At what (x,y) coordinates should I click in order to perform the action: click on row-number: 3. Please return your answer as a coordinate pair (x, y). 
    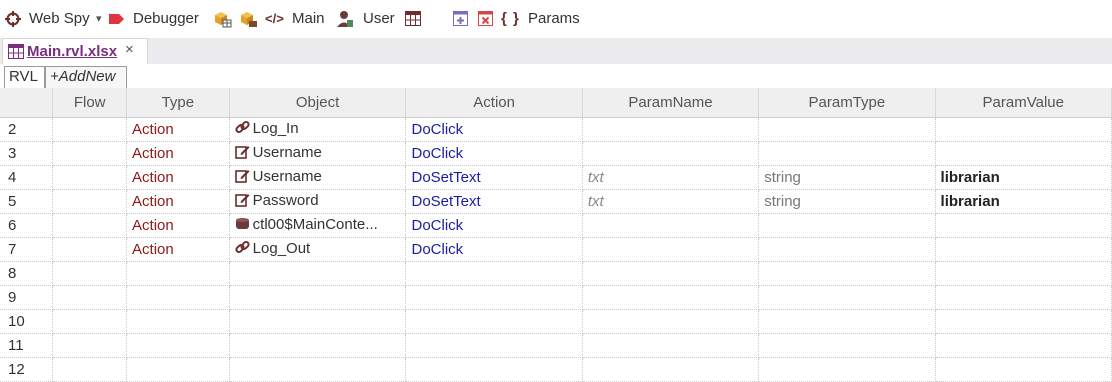
    Looking at the image, I should click on (27, 153).